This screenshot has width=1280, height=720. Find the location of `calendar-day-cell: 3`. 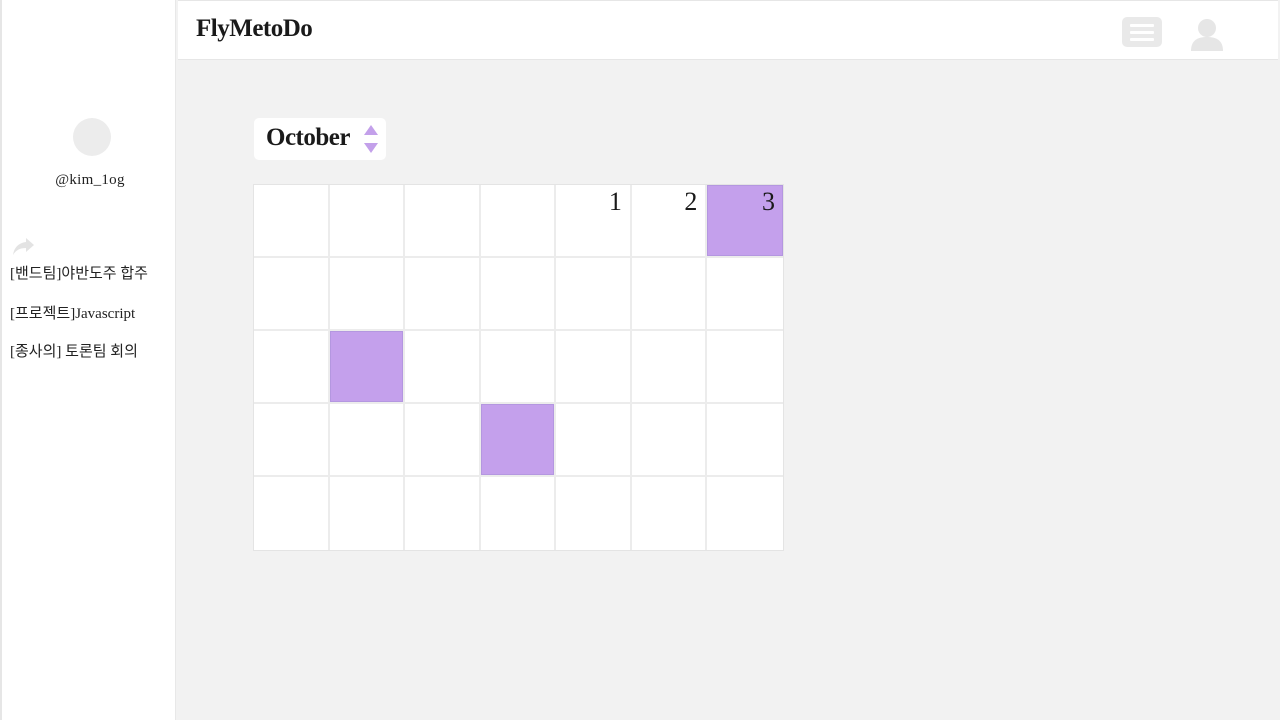

calendar-day-cell: 3 is located at coordinates (745, 221).